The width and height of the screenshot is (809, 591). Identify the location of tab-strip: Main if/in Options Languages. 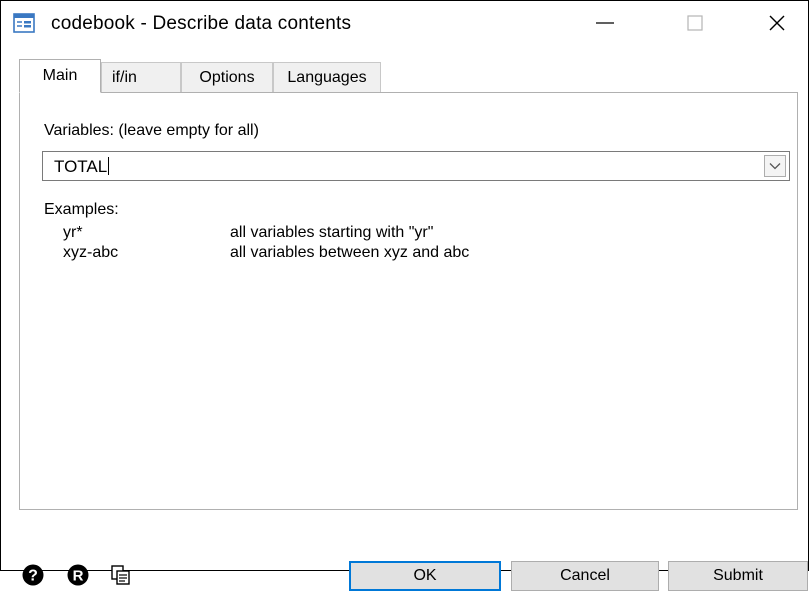
(403, 76).